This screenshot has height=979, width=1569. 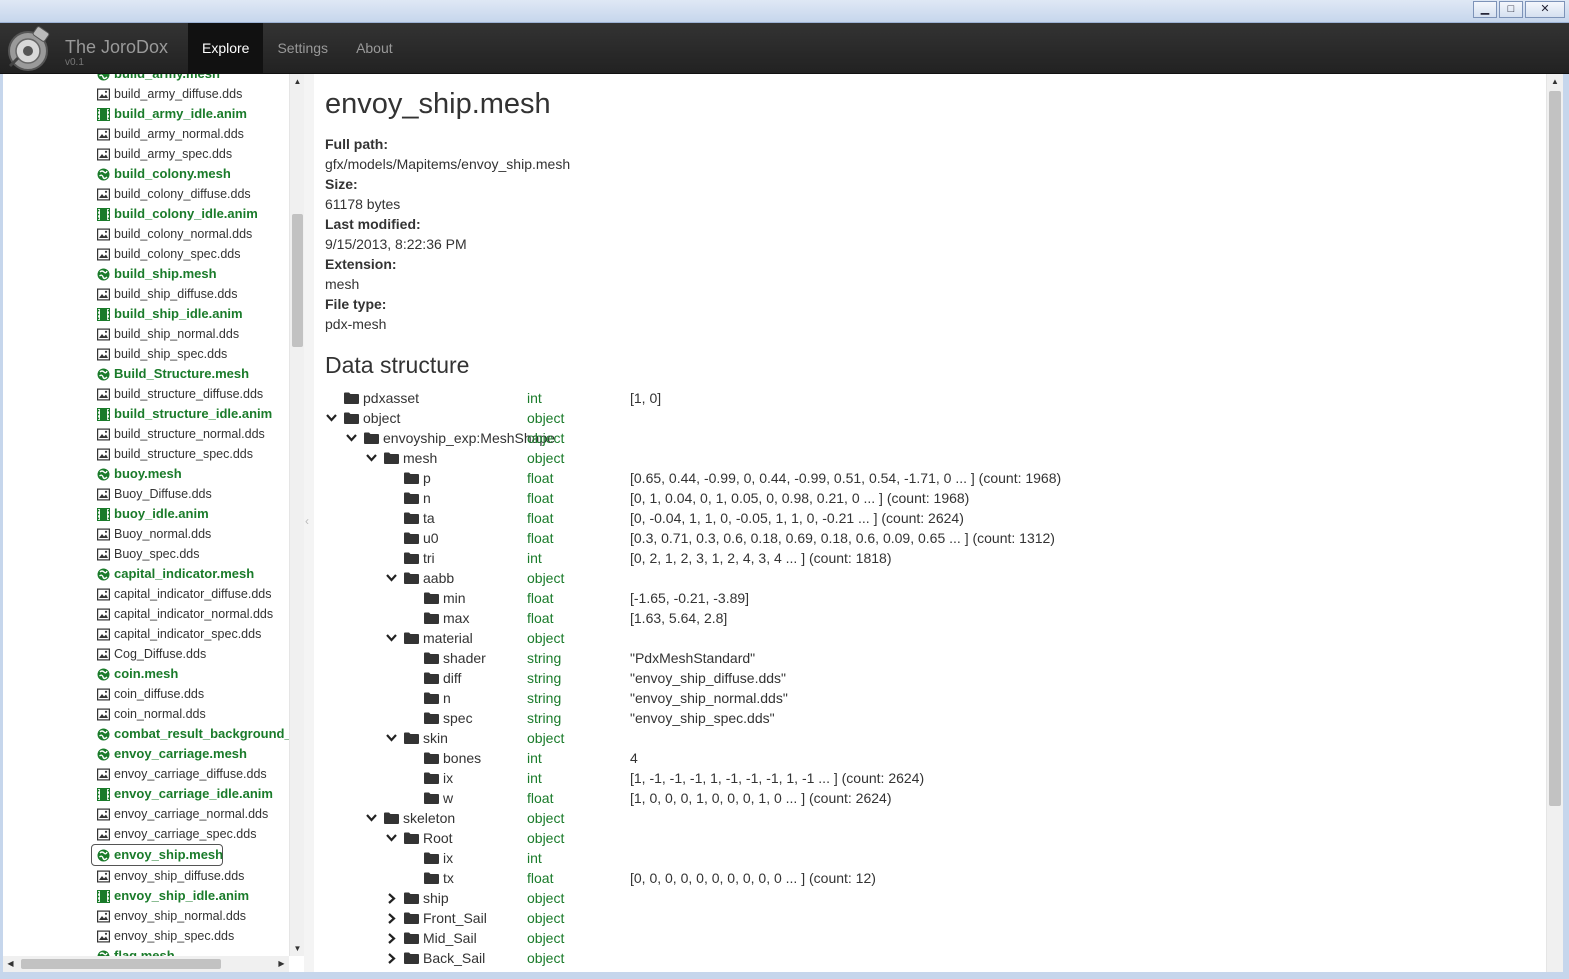 What do you see at coordinates (281, 964) in the screenshot?
I see `scroll-right-icon: ▶` at bounding box center [281, 964].